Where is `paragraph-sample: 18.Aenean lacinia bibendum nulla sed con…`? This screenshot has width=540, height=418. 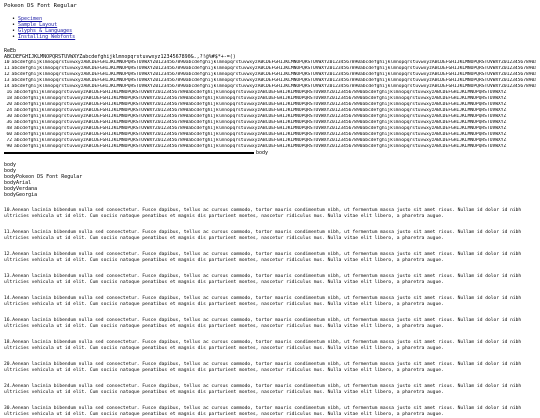
paragraph-sample: 18.Aenean lacinia bibendum nulla sed con… is located at coordinates (263, 345).